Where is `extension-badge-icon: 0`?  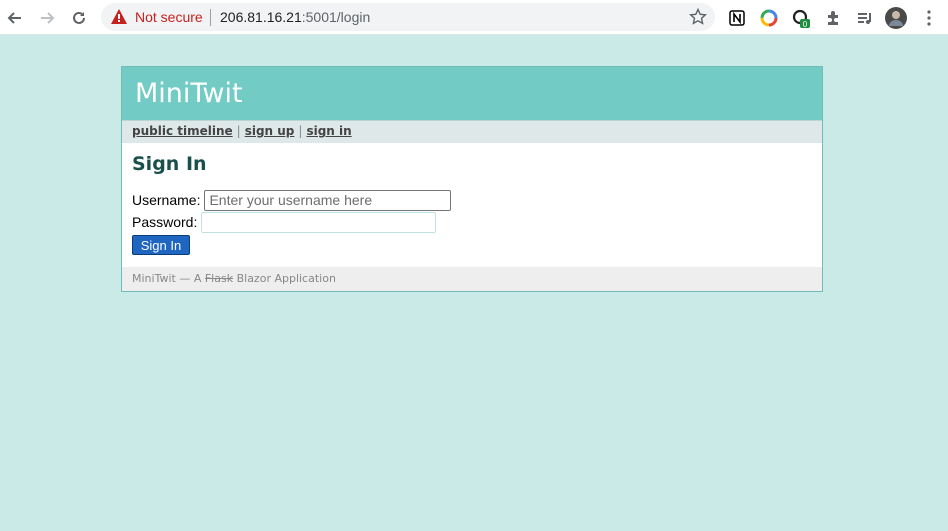
extension-badge-icon: 0 is located at coordinates (801, 18).